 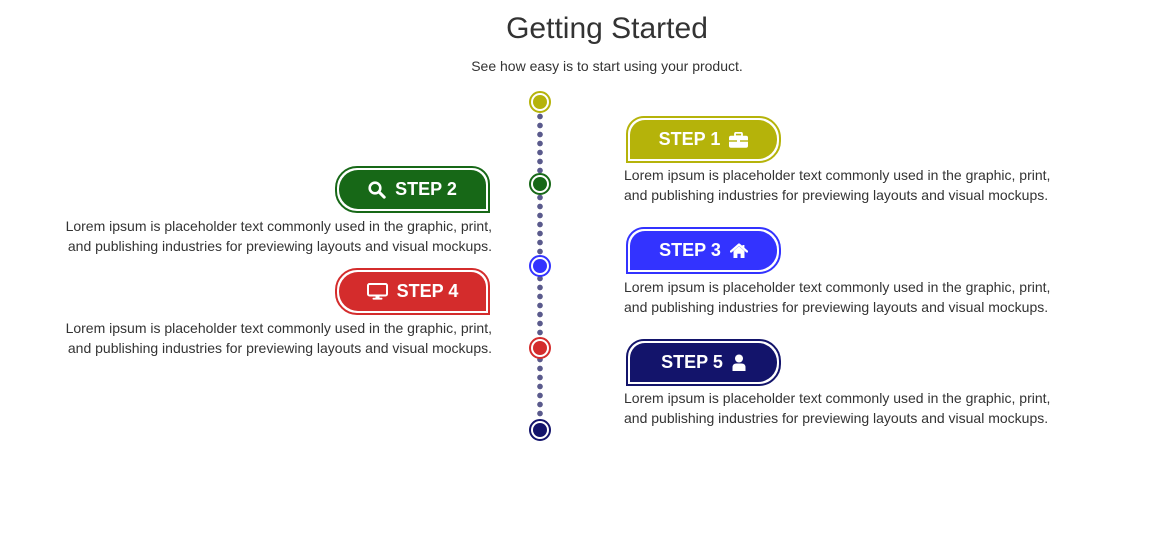 What do you see at coordinates (692, 362) in the screenshot?
I see `step-5-label: STEP 5` at bounding box center [692, 362].